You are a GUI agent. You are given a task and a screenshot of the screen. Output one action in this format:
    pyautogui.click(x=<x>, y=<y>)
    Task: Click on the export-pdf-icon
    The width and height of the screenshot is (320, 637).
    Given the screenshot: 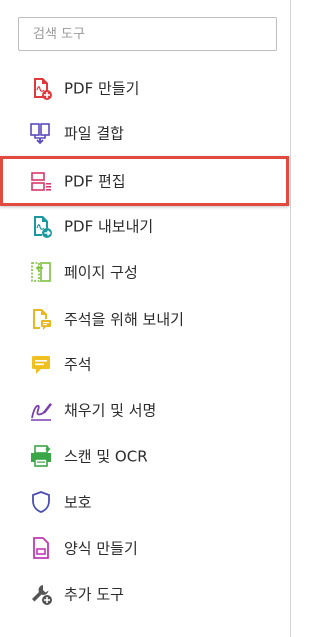 What is the action you would take?
    pyautogui.click(x=41, y=226)
    